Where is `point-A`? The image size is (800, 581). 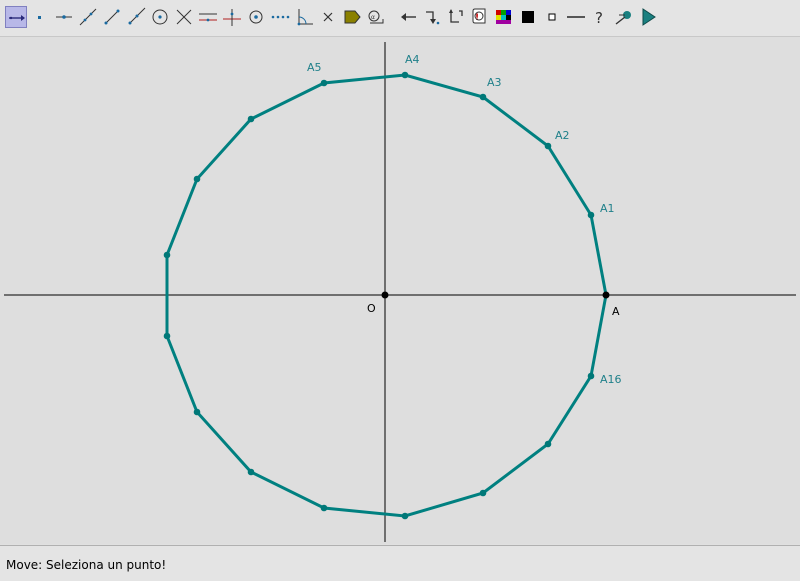 point-A is located at coordinates (606, 295).